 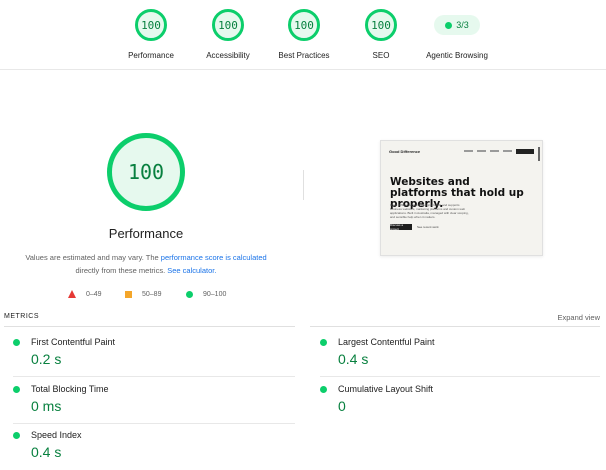 I want to click on gauge-accessibility: 100 Accessibility, so click(x=228, y=36).